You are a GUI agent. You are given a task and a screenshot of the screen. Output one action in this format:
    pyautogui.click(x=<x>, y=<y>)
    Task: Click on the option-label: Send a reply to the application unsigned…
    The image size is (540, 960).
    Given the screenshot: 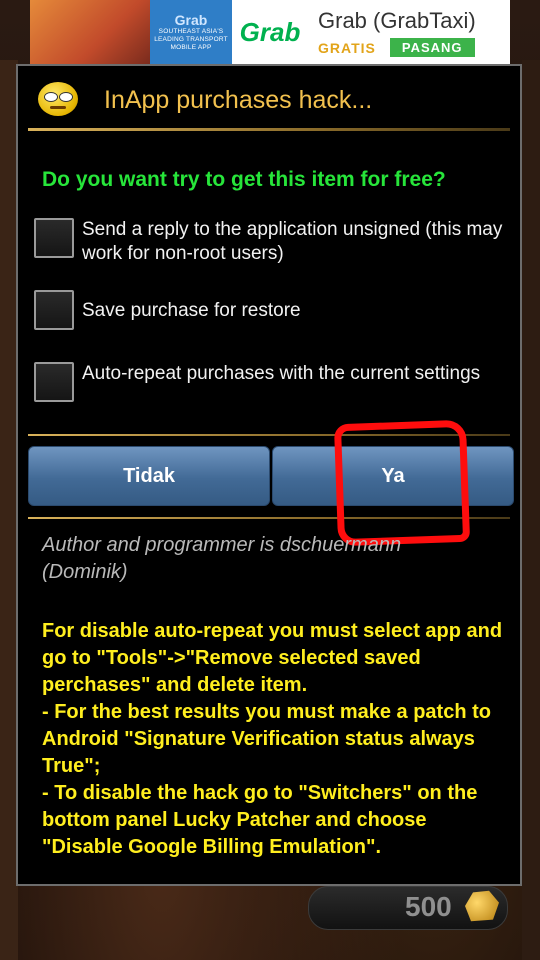 What is the action you would take?
    pyautogui.click(x=292, y=241)
    